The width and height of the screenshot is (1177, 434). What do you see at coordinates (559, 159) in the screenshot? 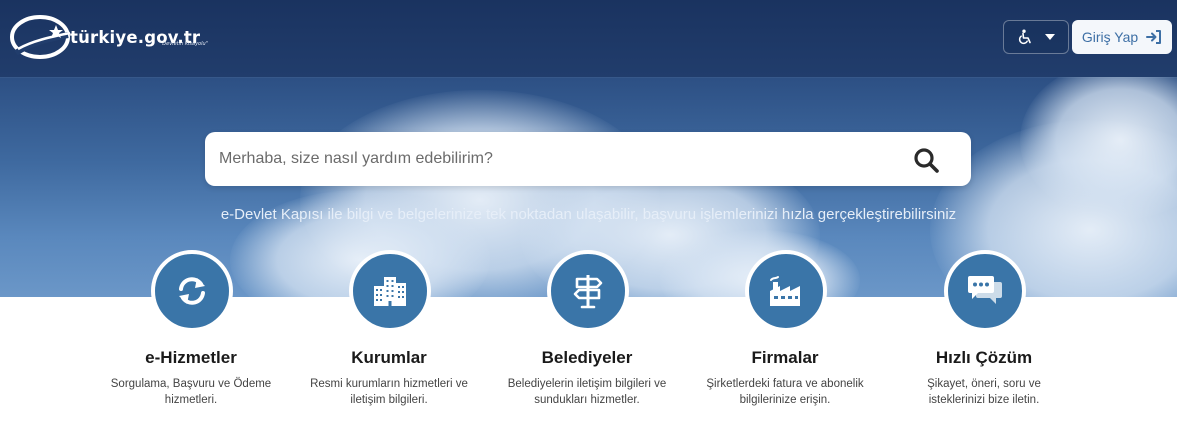
I see `search-input` at bounding box center [559, 159].